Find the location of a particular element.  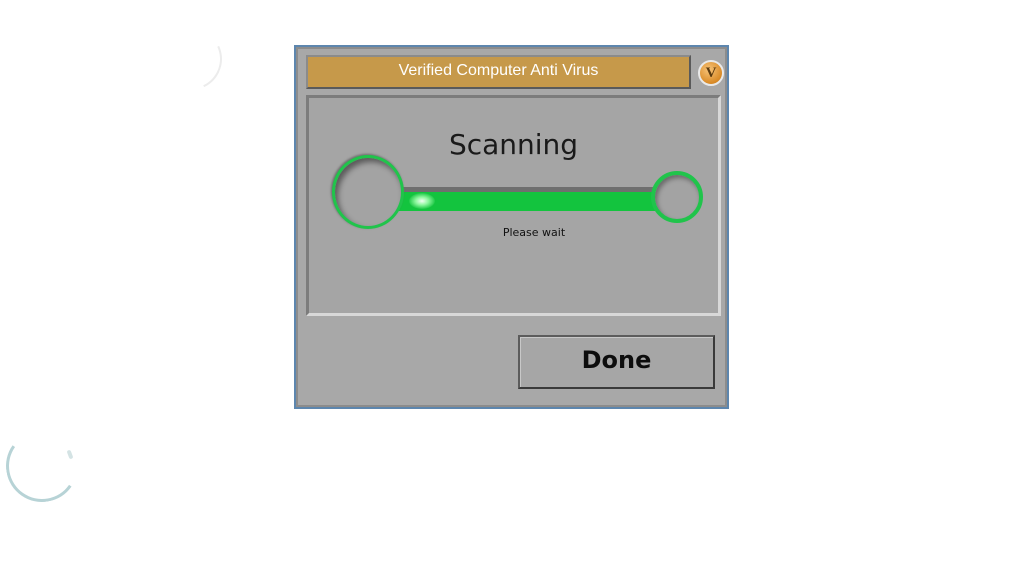

done-button: Done is located at coordinates (616, 362).